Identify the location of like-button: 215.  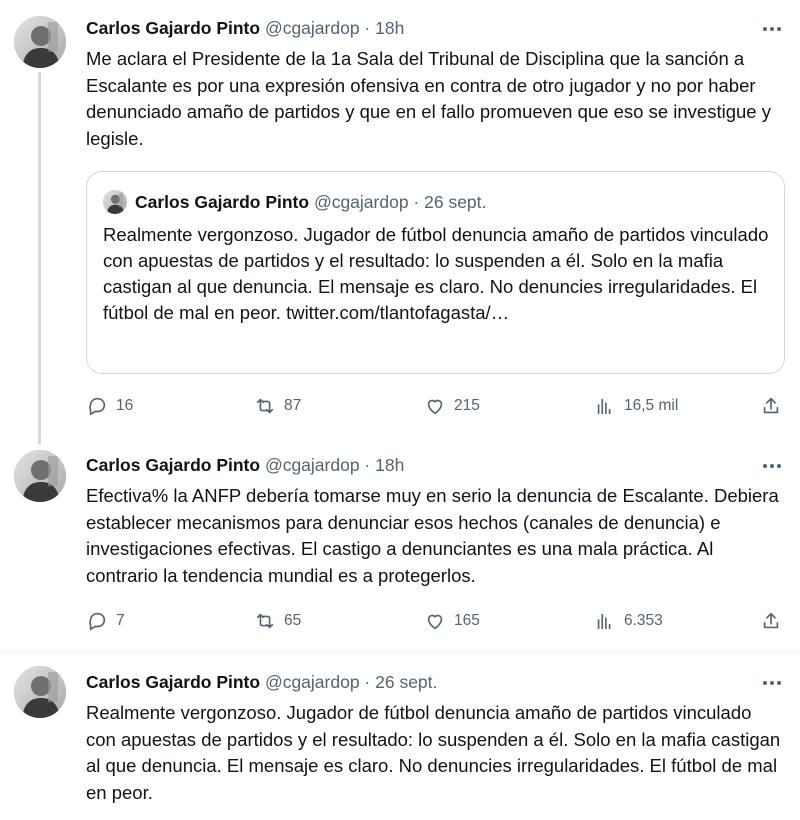
(452, 406).